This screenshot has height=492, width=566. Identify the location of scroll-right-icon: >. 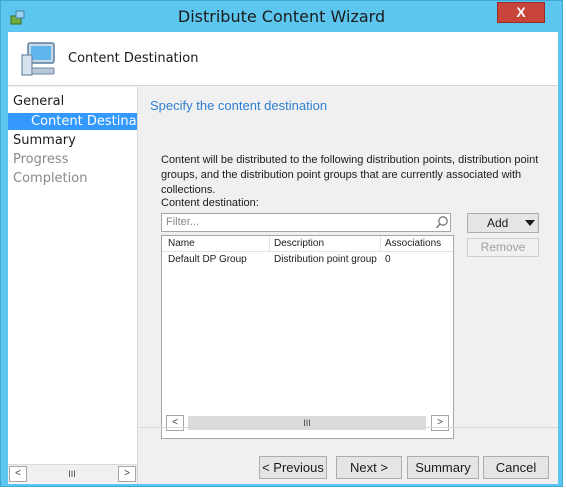
(127, 474).